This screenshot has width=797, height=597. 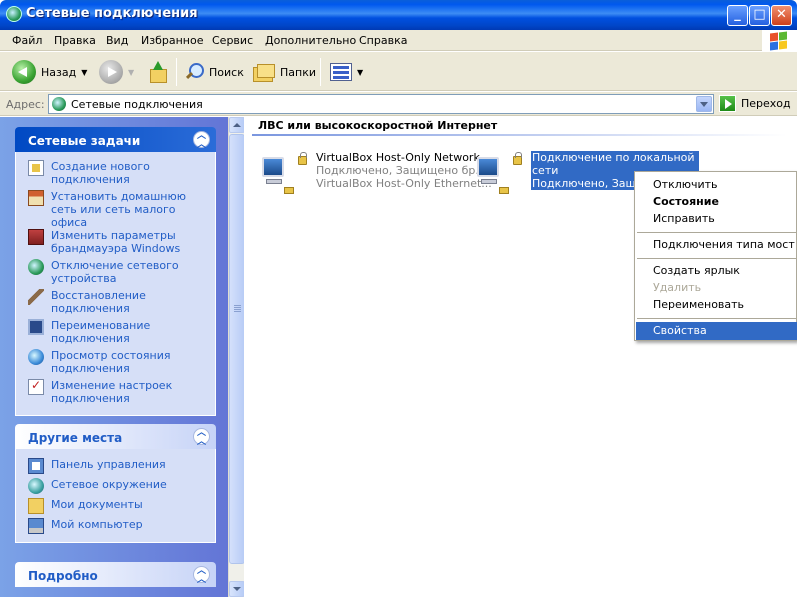 I want to click on place-network-places: Сетевое окружение, so click(x=115, y=488).